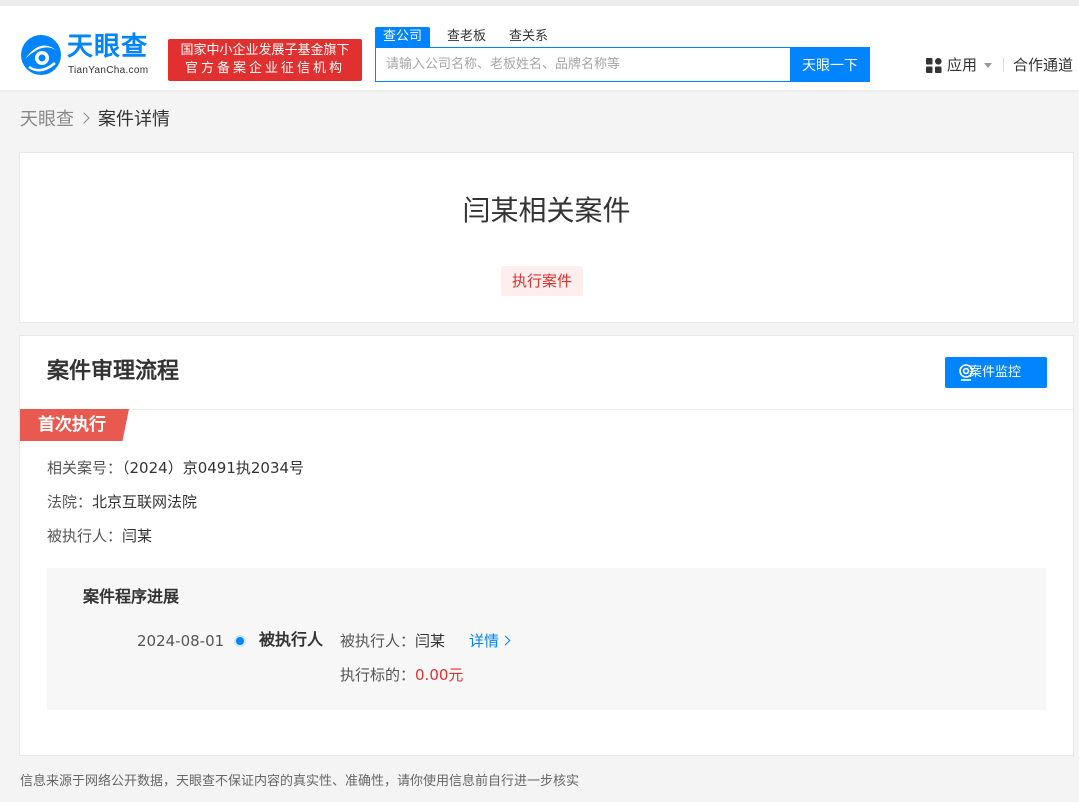 This screenshot has height=802, width=1079. I want to click on progress-title: 案件程序进展, so click(131, 597).